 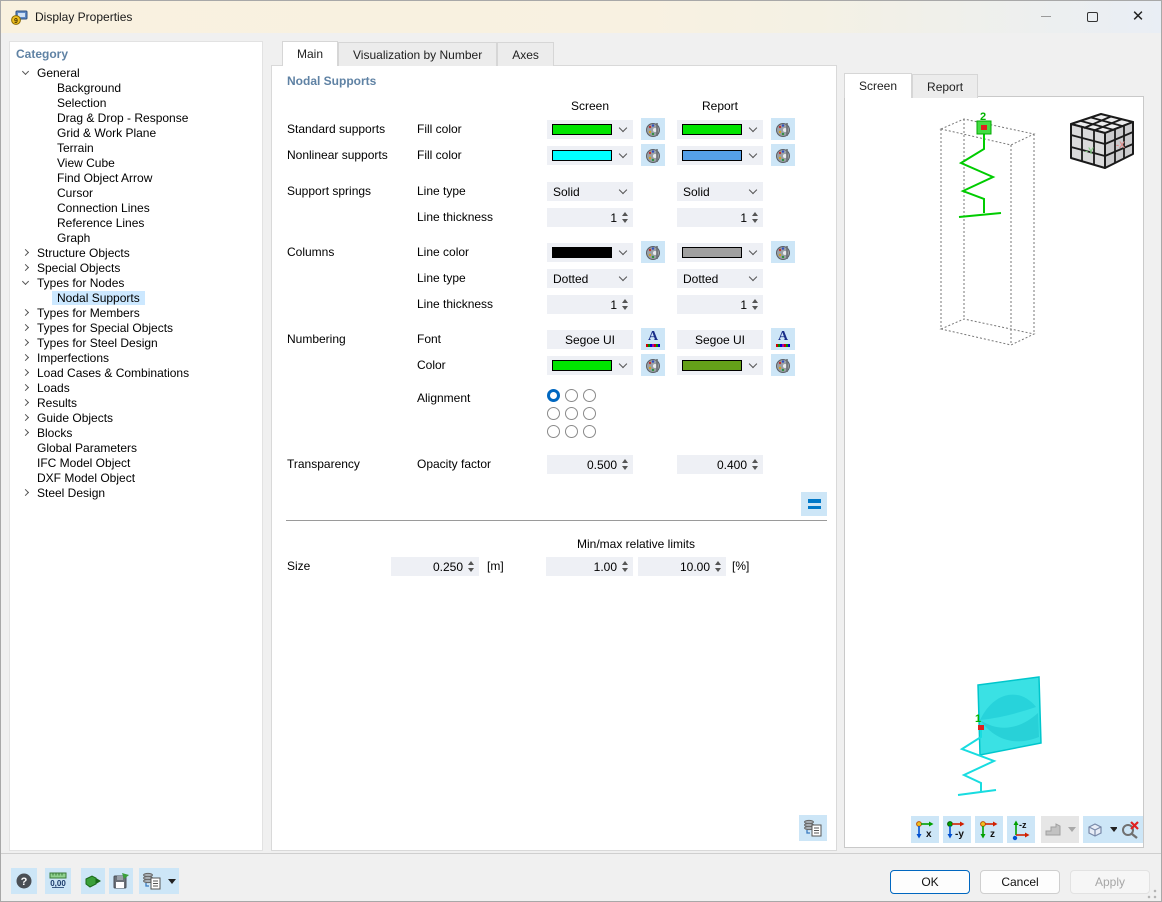 I want to click on tree-item: Steel Design, so click(x=136, y=492).